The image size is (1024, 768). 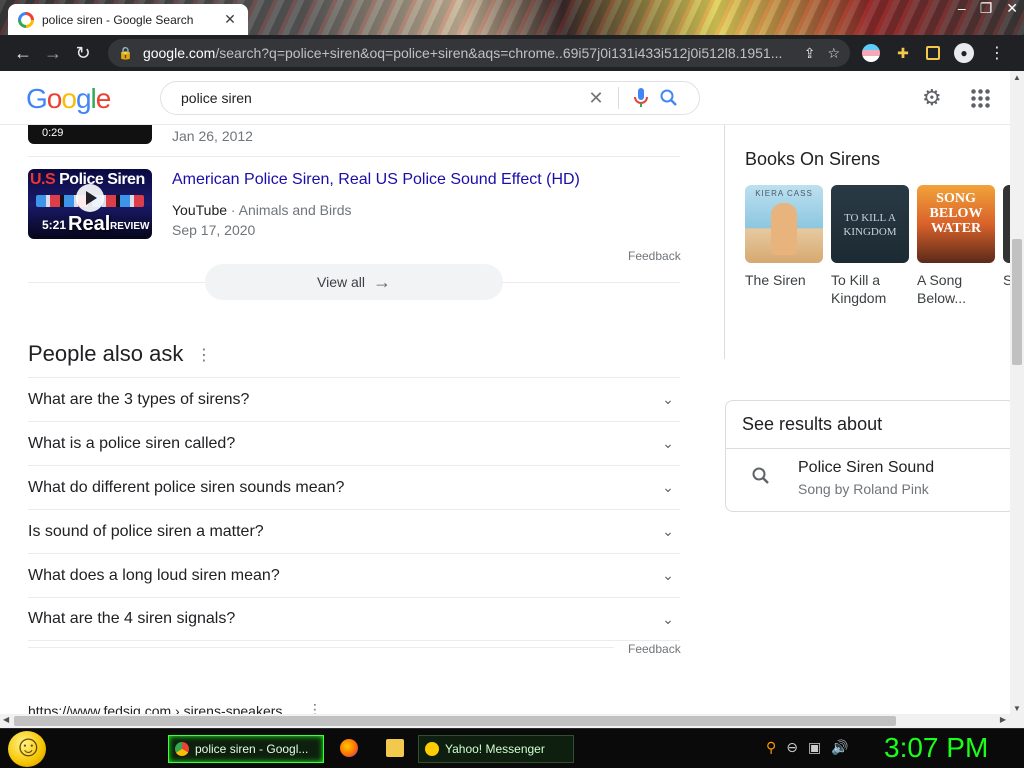 What do you see at coordinates (980, 98) in the screenshot?
I see `google-apps-grid-icon` at bounding box center [980, 98].